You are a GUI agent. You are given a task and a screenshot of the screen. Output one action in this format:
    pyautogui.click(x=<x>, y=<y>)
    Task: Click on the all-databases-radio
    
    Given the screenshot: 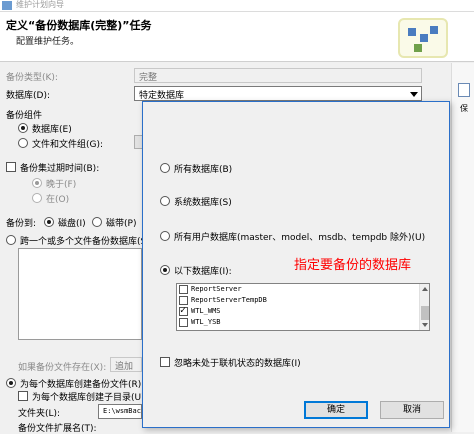 What is the action you would take?
    pyautogui.click(x=165, y=168)
    